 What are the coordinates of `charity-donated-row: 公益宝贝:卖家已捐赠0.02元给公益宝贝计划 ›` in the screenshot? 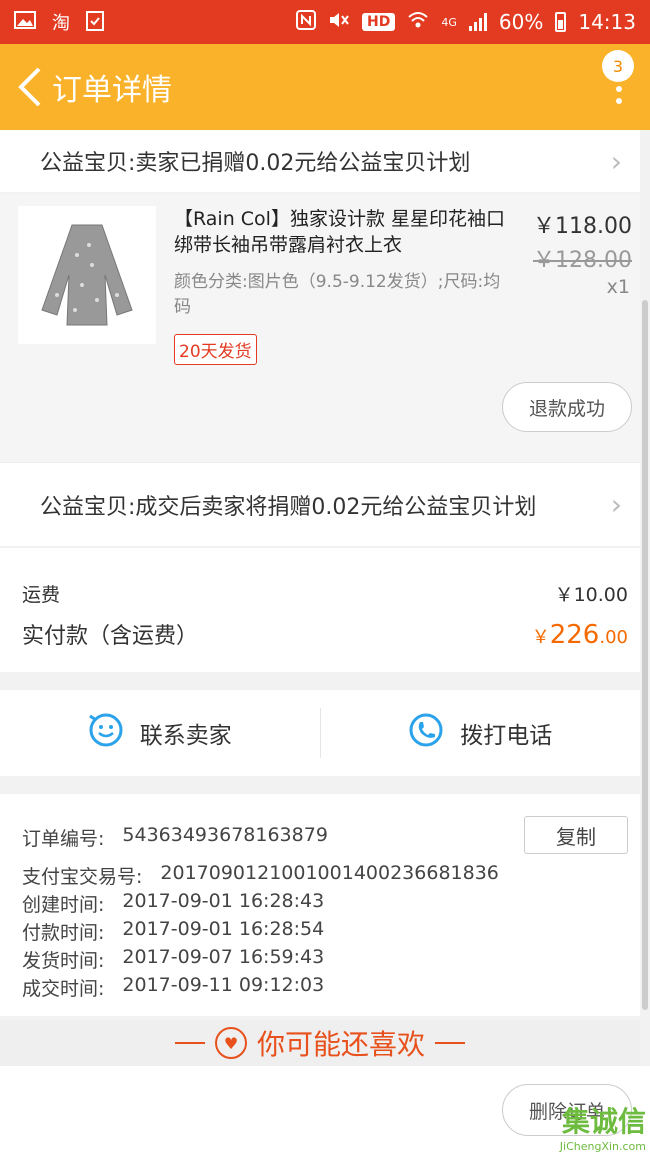 It's located at (320, 161).